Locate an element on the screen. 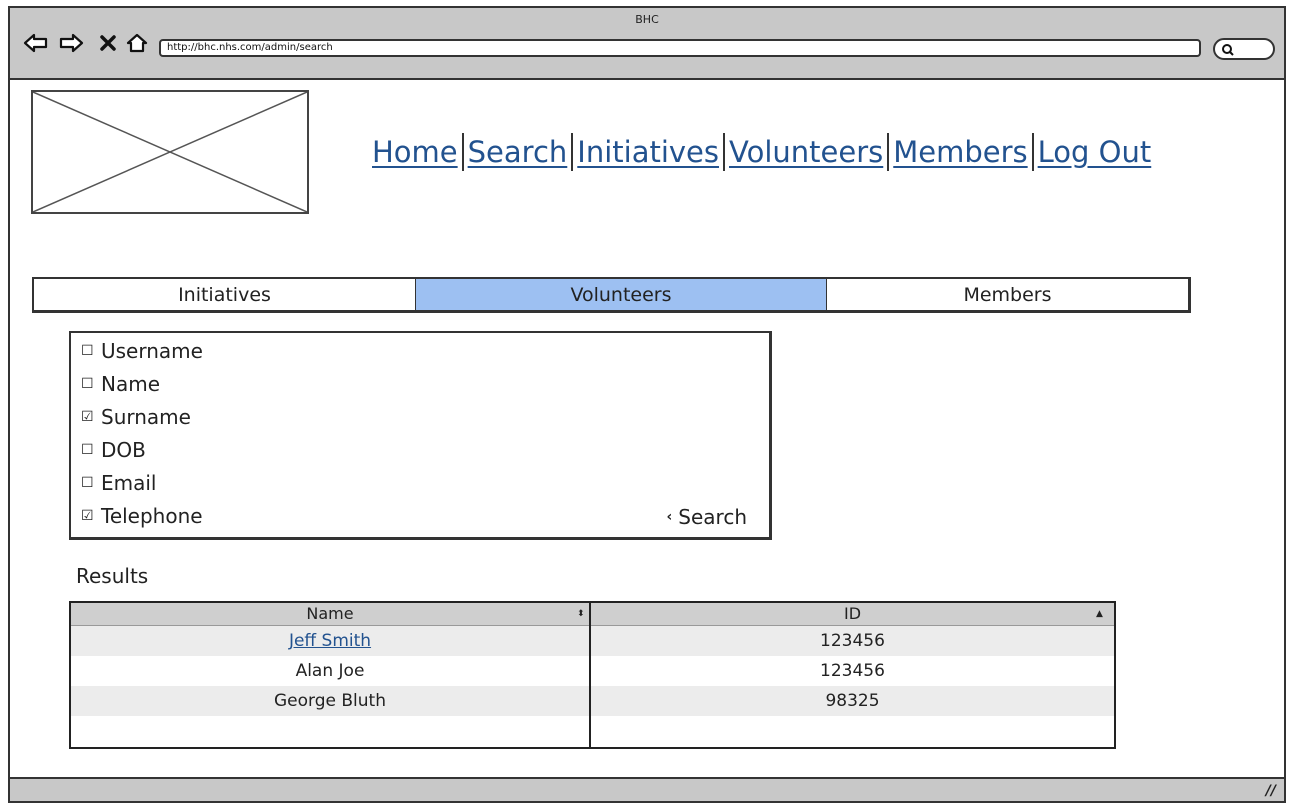  table-row-empty is located at coordinates (592, 731).